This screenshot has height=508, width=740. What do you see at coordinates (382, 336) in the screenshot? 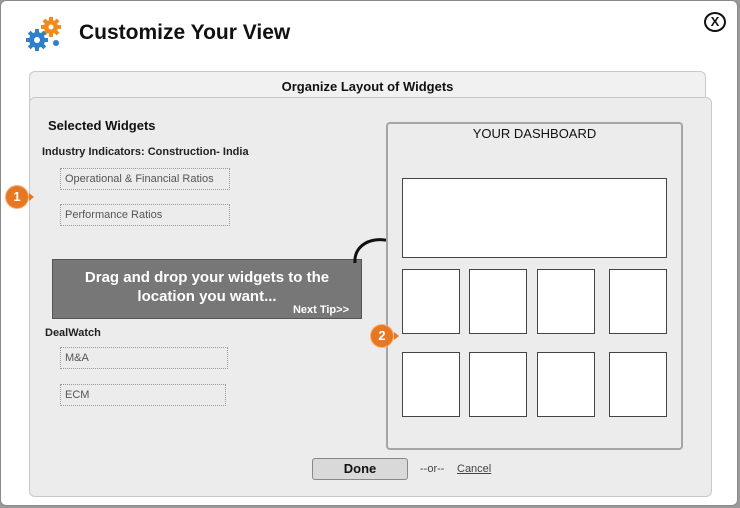
I see `step-badge-2: 2` at bounding box center [382, 336].